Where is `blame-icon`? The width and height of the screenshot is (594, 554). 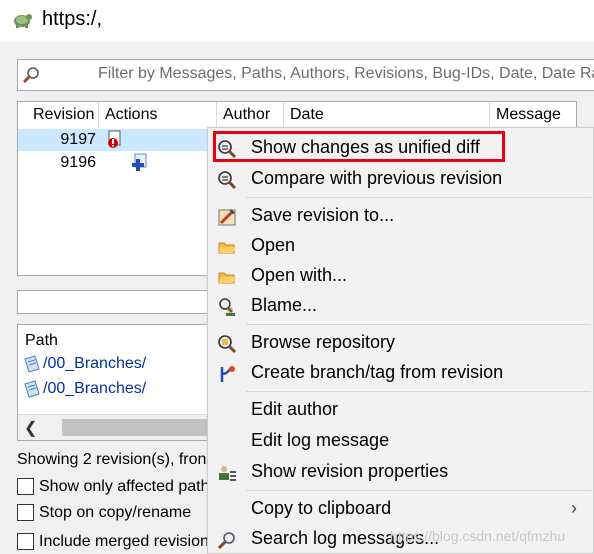 blame-icon is located at coordinates (227, 307).